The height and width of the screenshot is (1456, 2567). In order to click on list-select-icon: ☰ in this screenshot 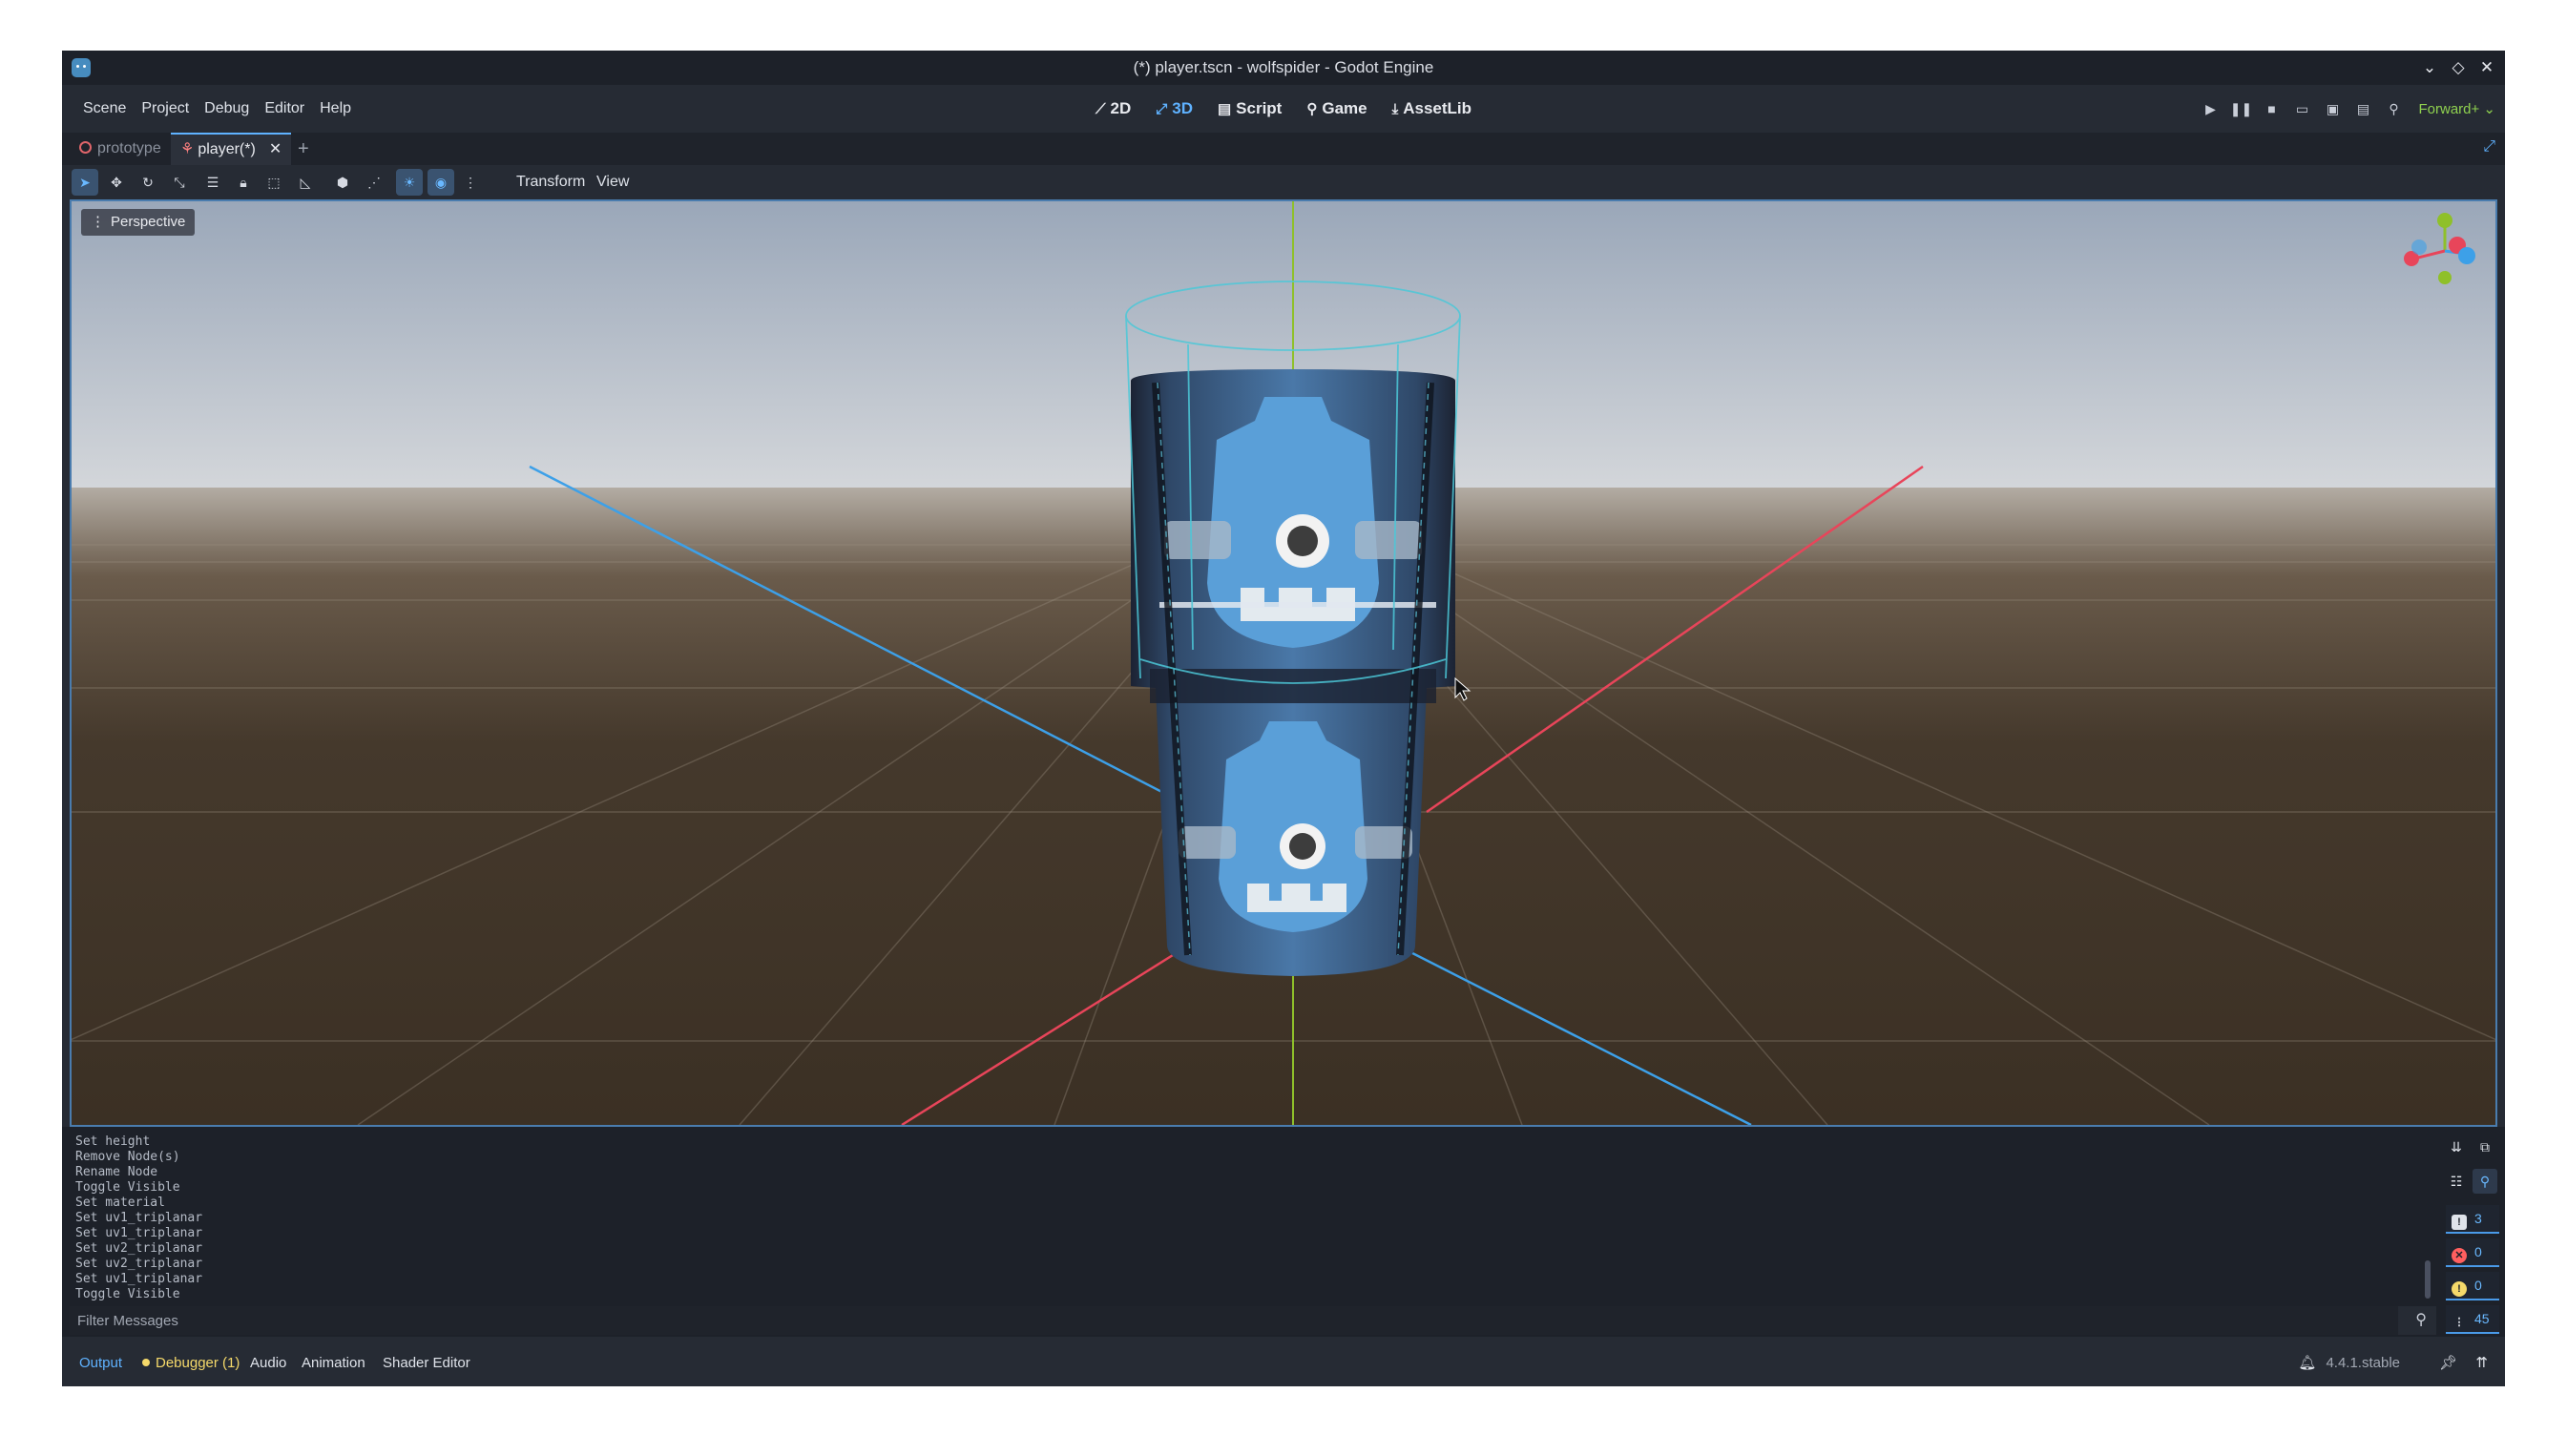, I will do `click(212, 183)`.